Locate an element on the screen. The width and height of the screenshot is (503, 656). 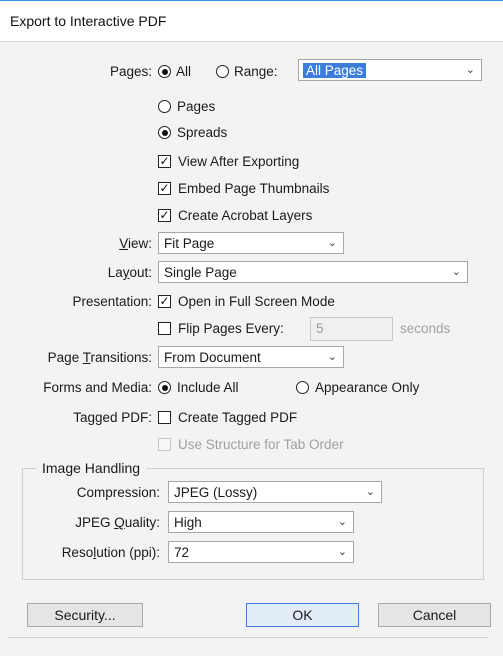
structure-tab-order-checkbox is located at coordinates (164, 444).